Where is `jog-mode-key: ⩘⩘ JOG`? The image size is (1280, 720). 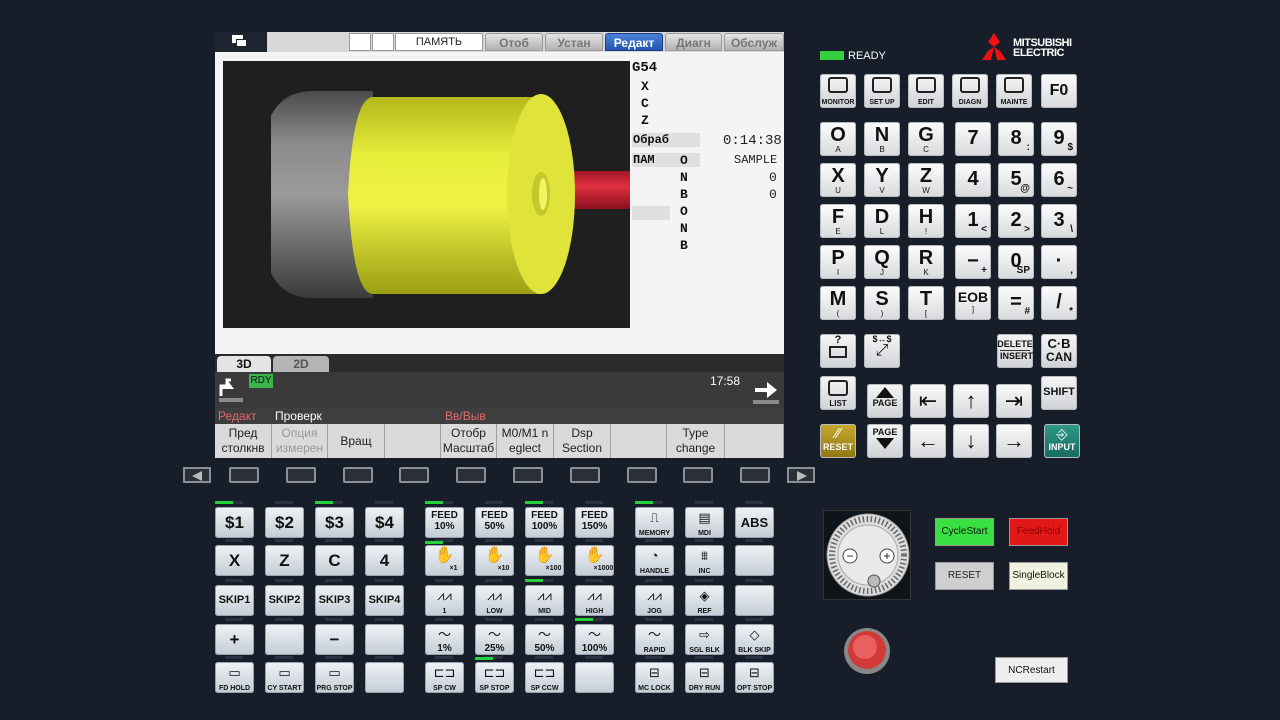 jog-mode-key: ⩘⩘ JOG is located at coordinates (654, 600).